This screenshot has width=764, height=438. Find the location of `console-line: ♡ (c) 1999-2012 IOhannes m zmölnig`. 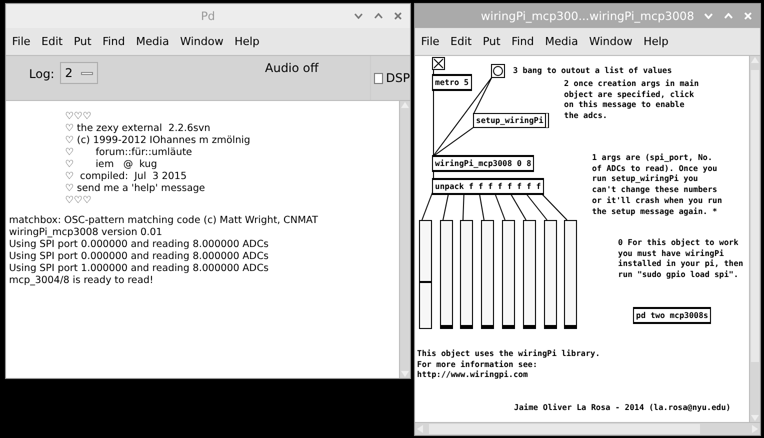

console-line: ♡ (c) 1999-2012 IOhannes m zmölnig is located at coordinates (158, 141).